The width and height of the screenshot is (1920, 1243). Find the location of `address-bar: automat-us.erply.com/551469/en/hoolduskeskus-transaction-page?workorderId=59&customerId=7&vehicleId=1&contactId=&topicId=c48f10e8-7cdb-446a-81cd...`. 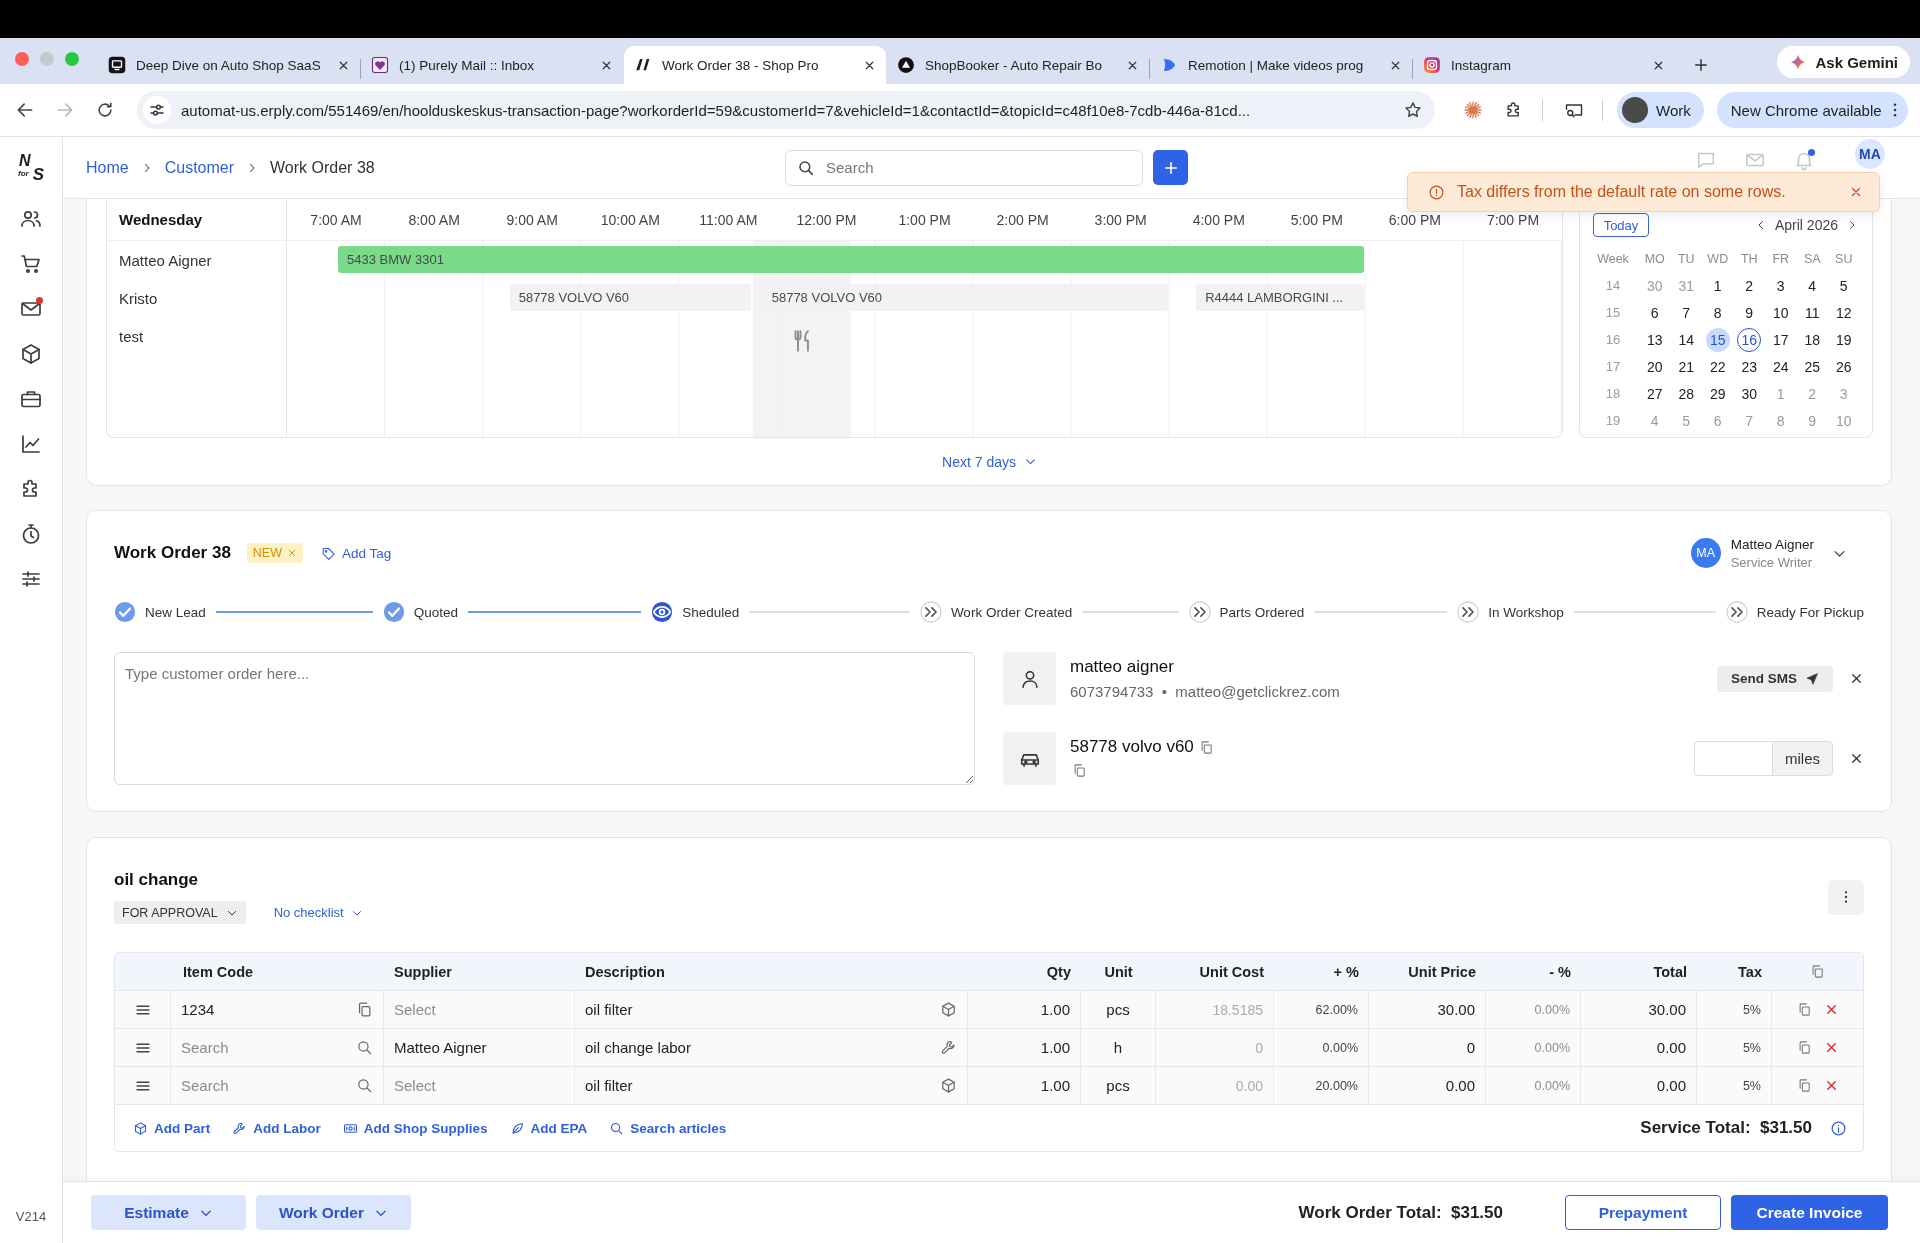

address-bar: automat-us.erply.com/551469/en/hoolduskeskus-transaction-page?workorderId=59&customerId=7&vehicleId=1&contactId=&topicId=c48f10e8-7cdb-446a-81cd... is located at coordinates (786, 110).